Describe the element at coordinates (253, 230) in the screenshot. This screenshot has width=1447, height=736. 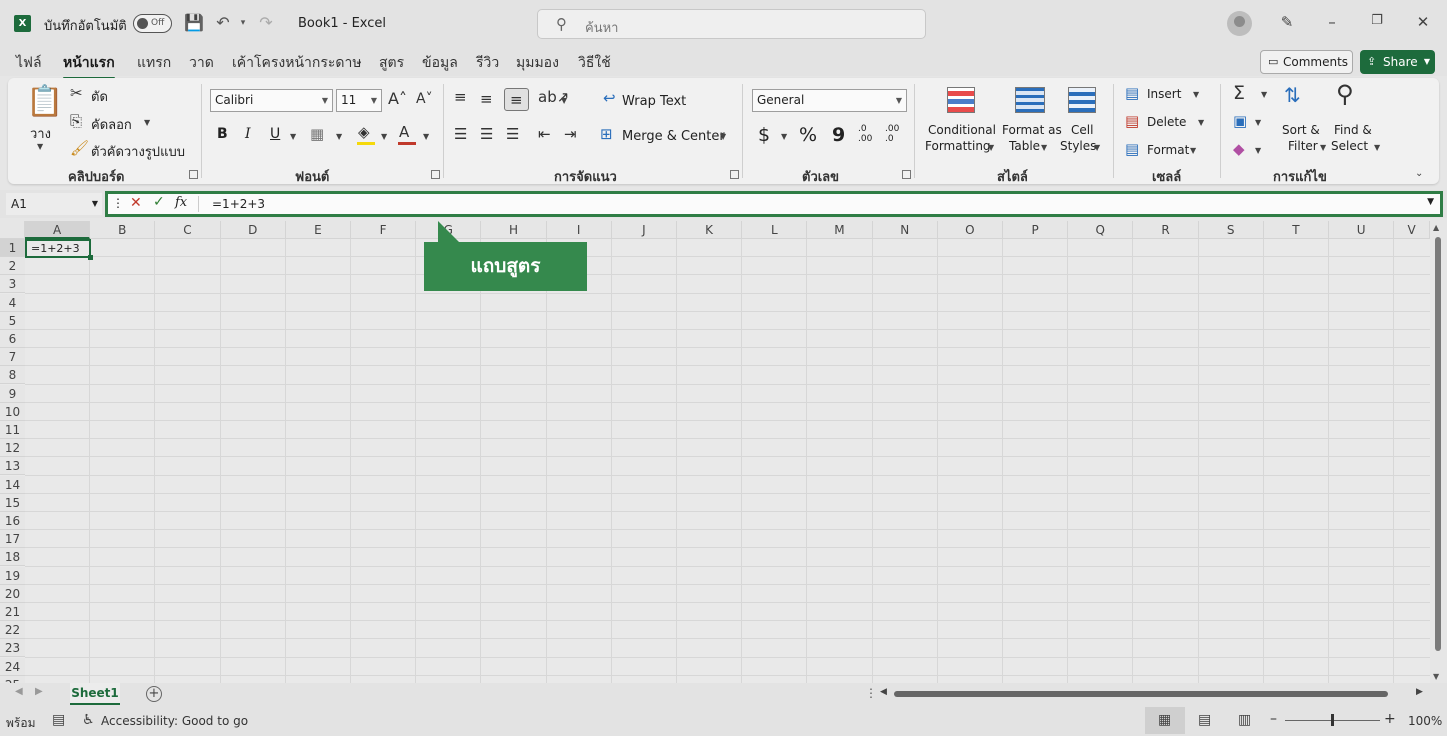
I see `column-header-d: D` at that location.